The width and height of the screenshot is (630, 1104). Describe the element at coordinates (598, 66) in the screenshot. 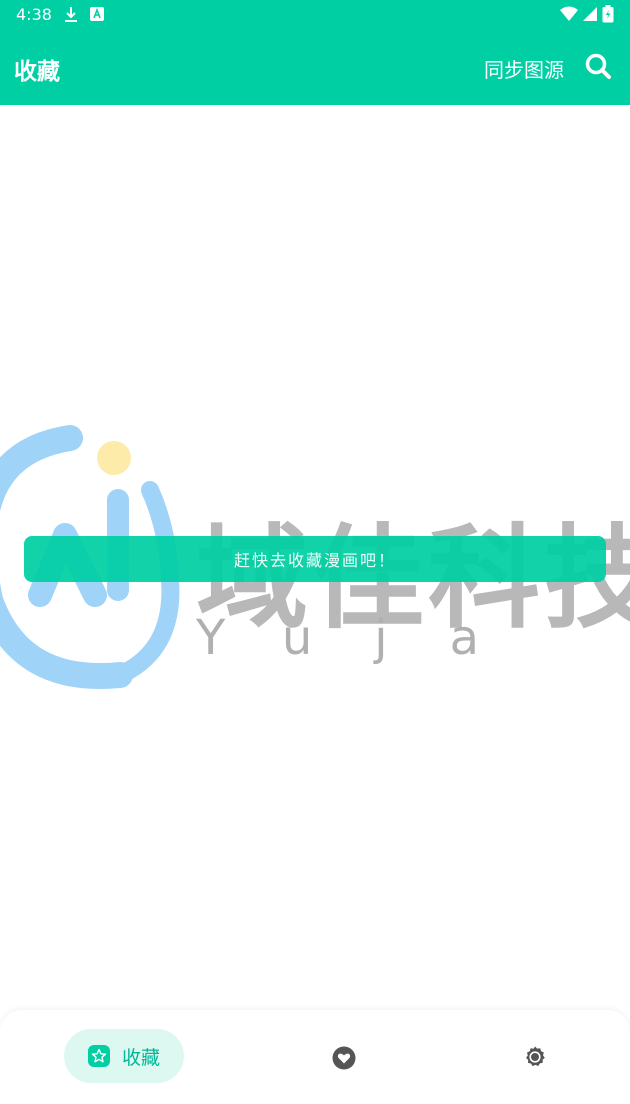

I see `search-icon` at that location.